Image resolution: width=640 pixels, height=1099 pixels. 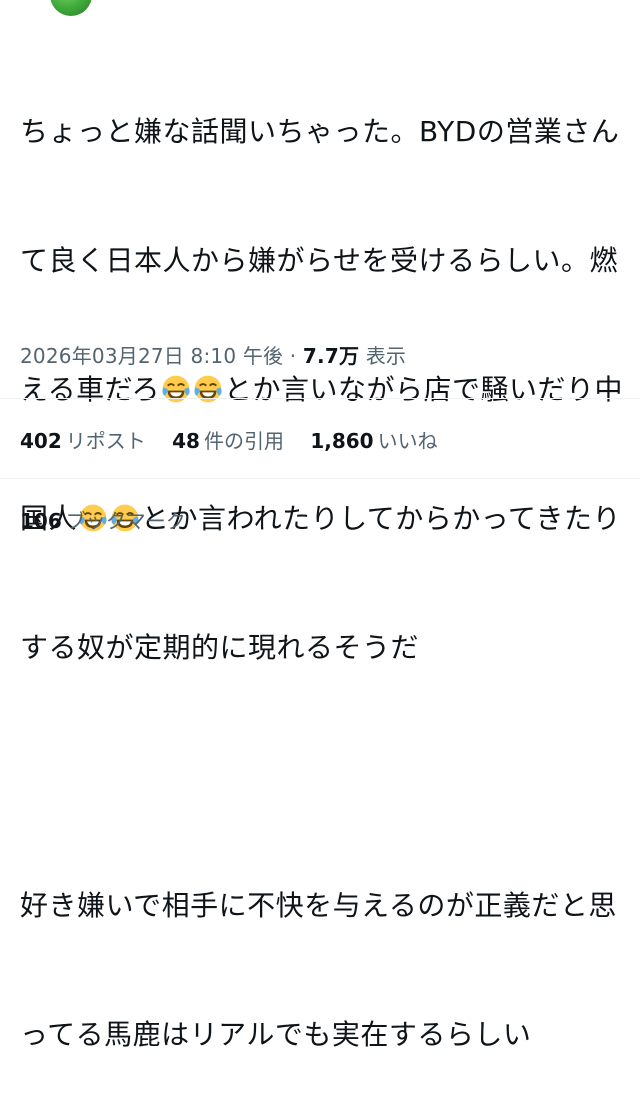 I want to click on bookmarks-count: 106, so click(x=41, y=521).